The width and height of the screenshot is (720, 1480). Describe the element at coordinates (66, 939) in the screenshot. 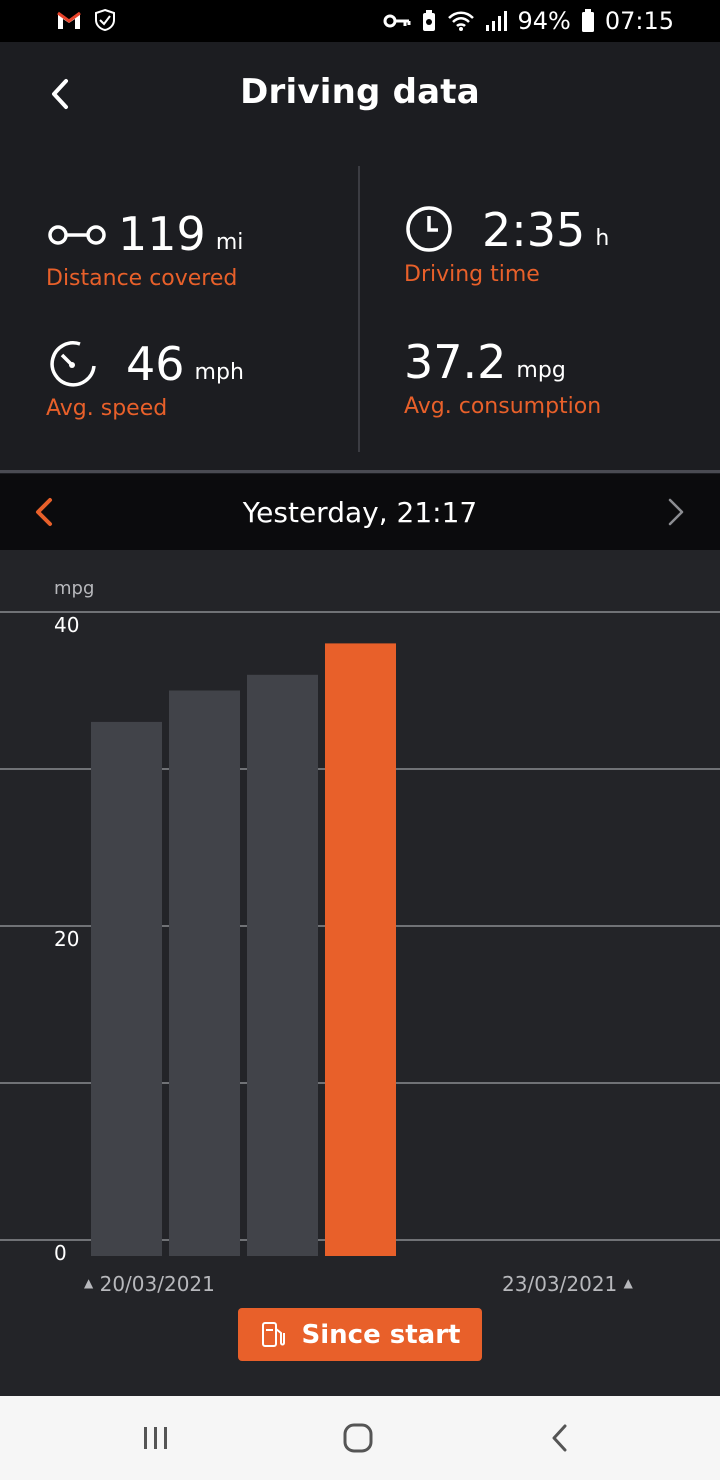

I see `y-tick-label: 20` at that location.